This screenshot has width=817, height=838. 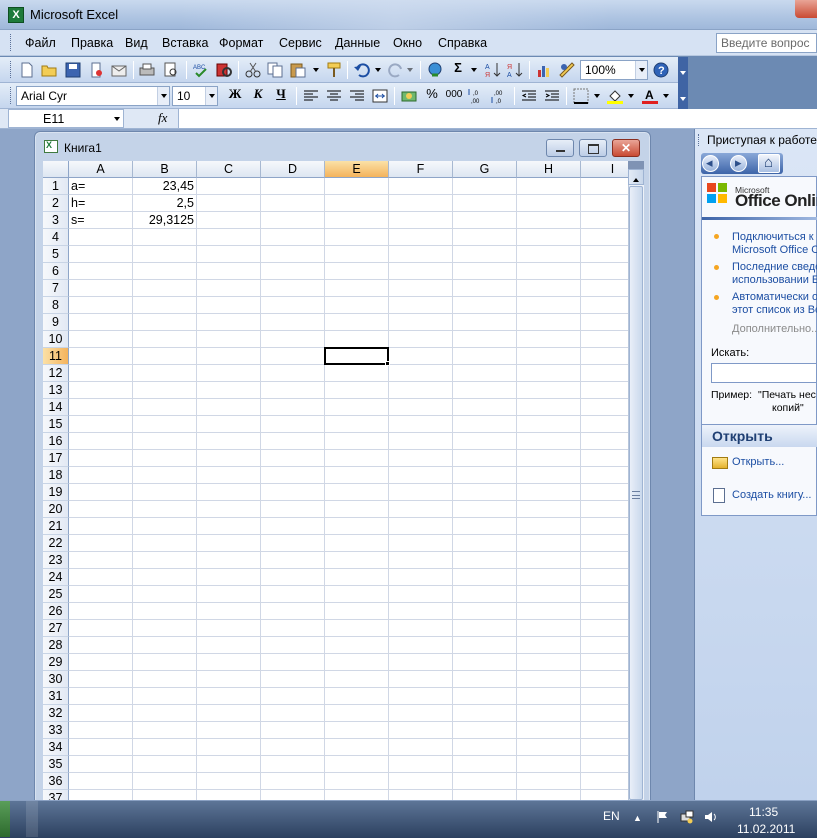 What do you see at coordinates (380, 96) in the screenshot?
I see `merge-center-icon` at bounding box center [380, 96].